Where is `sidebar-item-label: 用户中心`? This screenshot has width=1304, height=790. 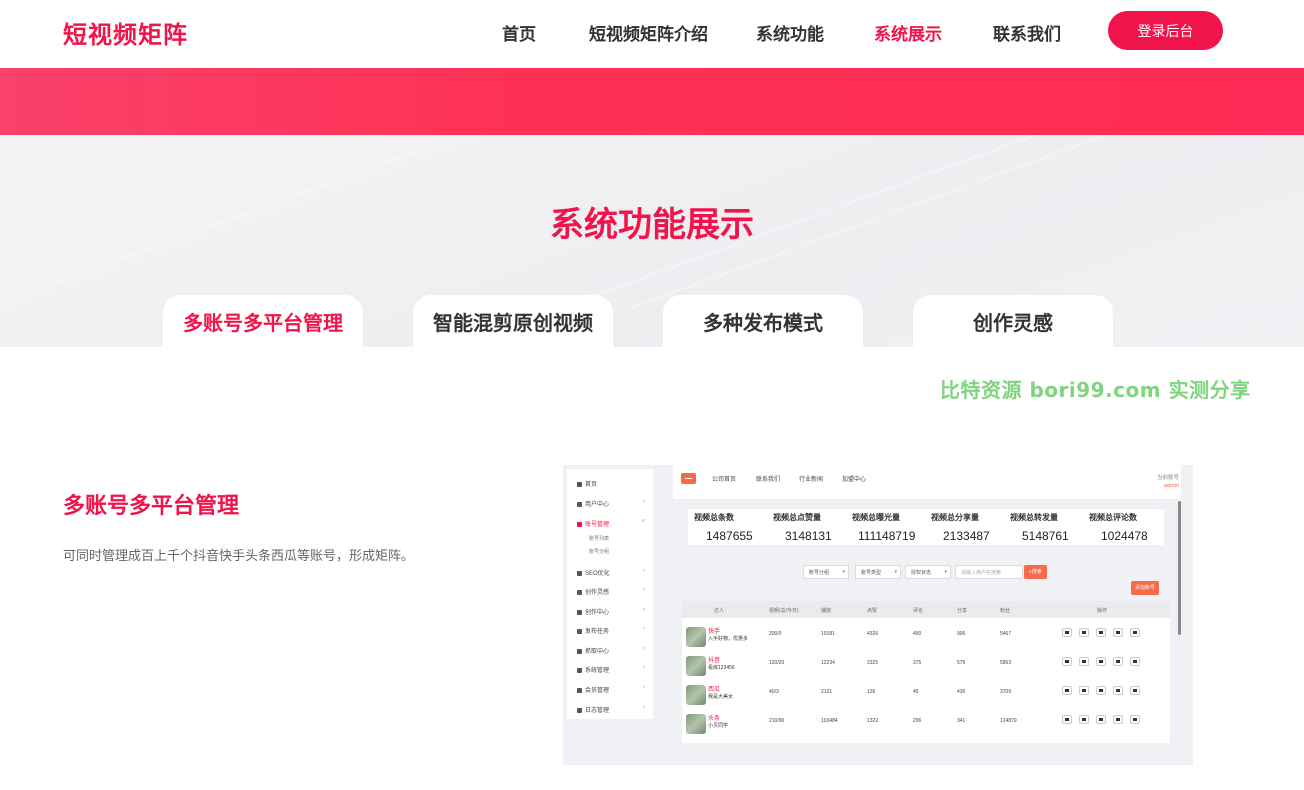
sidebar-item-label: 用户中心 is located at coordinates (597, 505).